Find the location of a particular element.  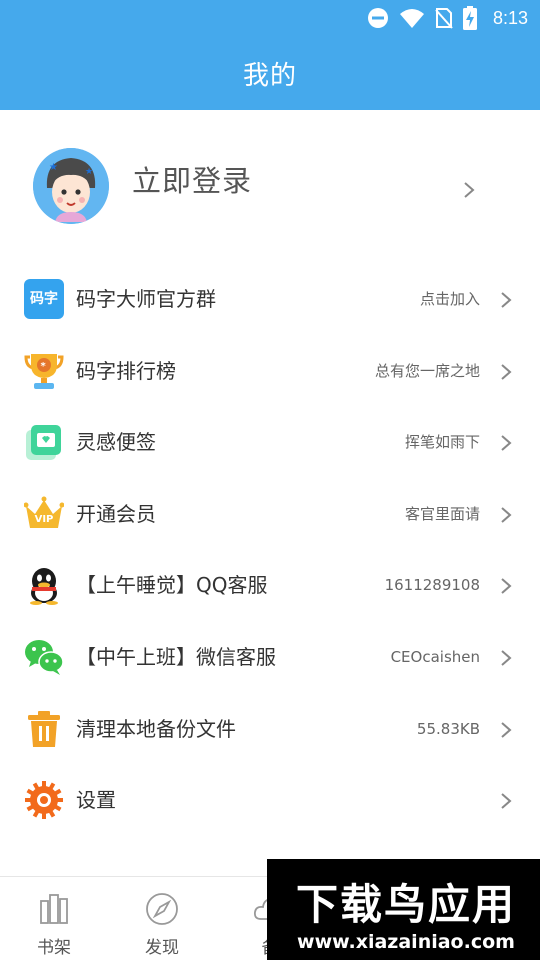

bookshelf-icon is located at coordinates (54, 909).